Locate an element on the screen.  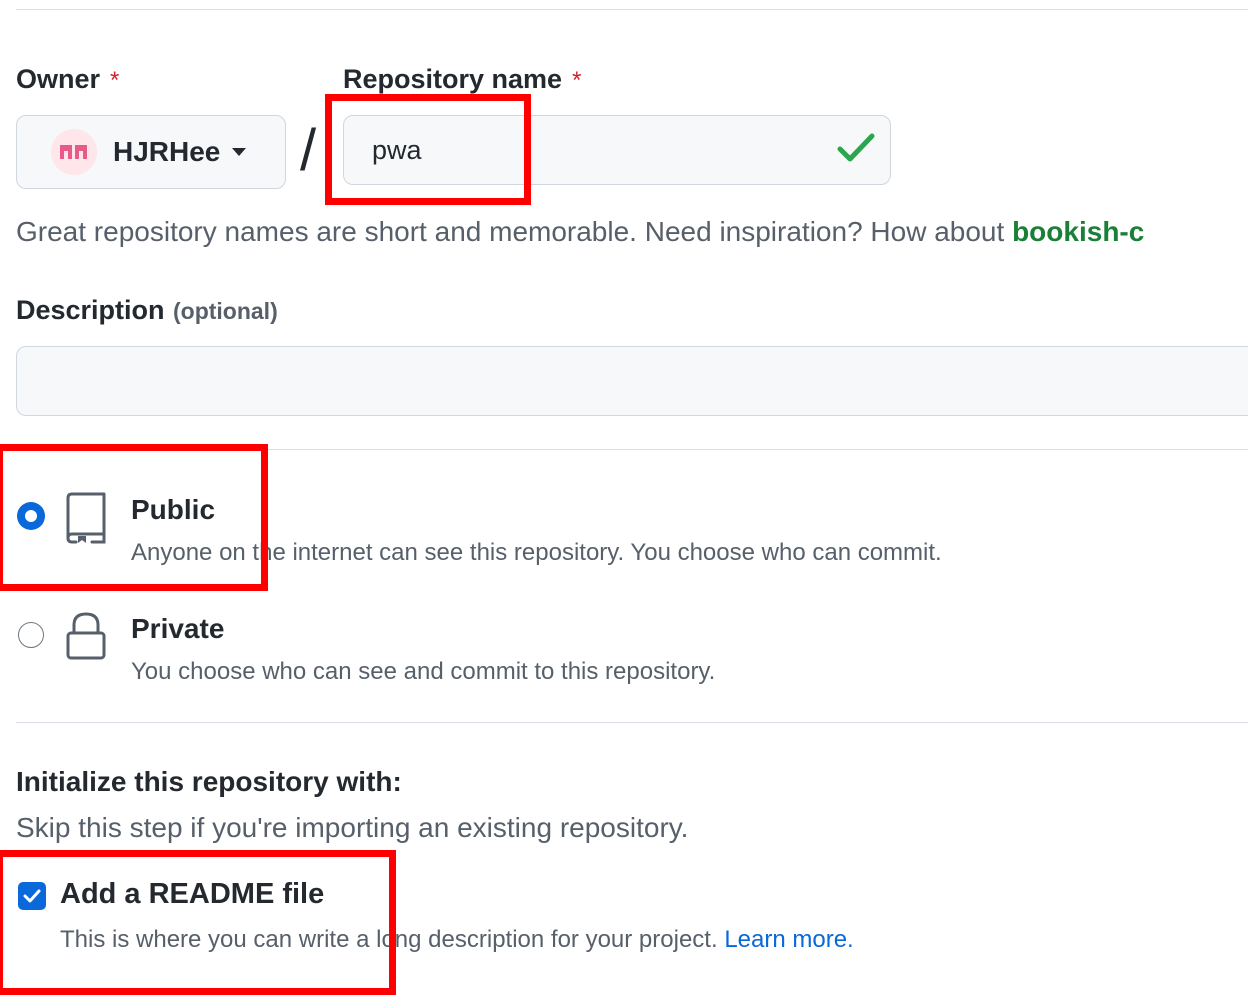
repository-name-label: Repository name * is located at coordinates (462, 79).